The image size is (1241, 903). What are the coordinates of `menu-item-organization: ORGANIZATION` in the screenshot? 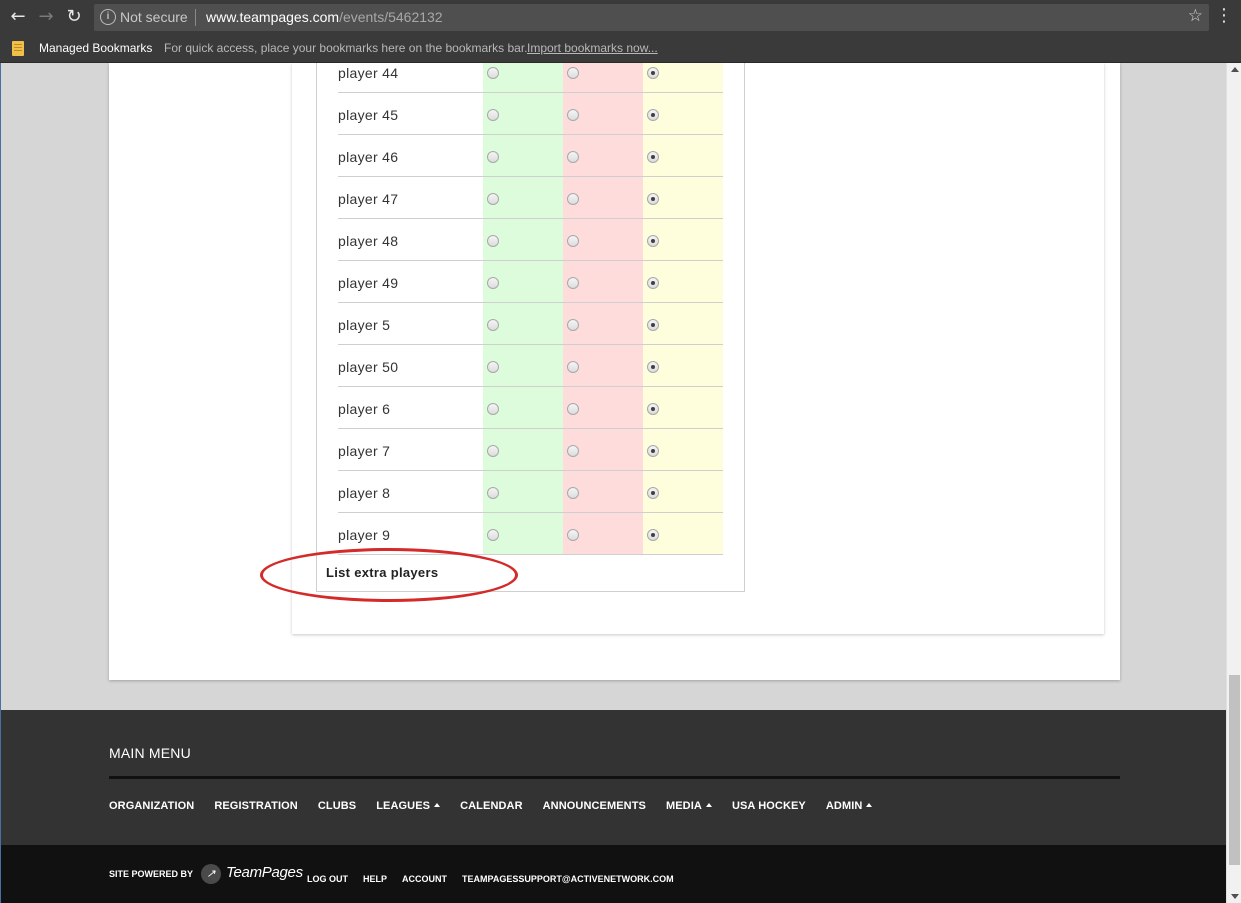 It's located at (151, 806).